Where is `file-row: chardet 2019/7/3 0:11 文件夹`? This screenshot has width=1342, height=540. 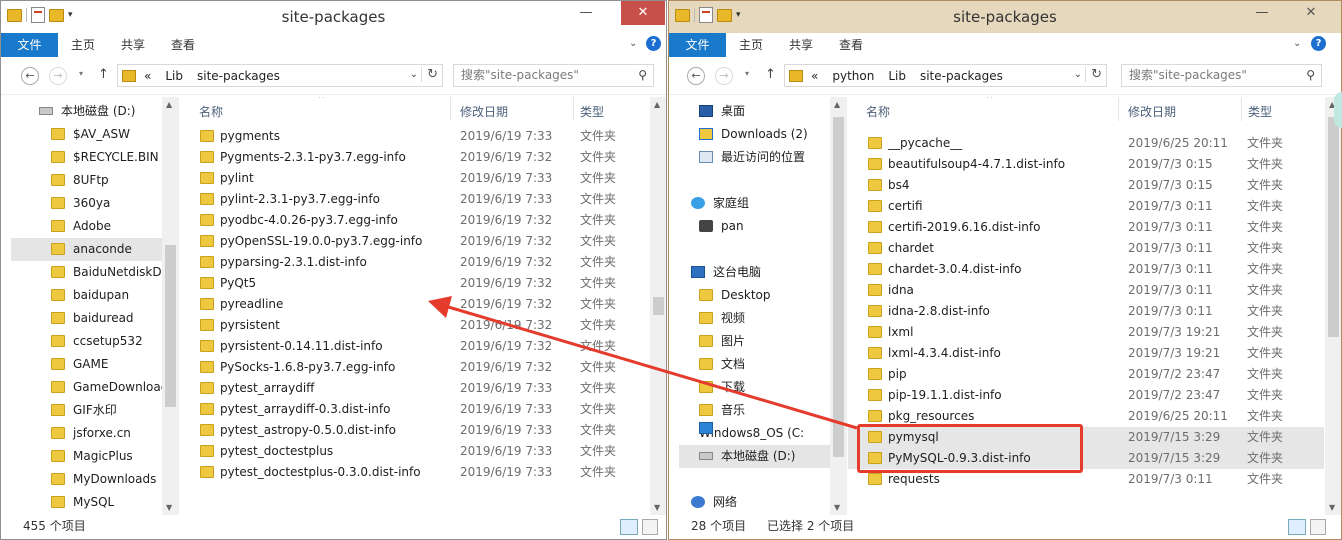 file-row: chardet 2019/7/3 0:11 文件夹 is located at coordinates (1086, 248).